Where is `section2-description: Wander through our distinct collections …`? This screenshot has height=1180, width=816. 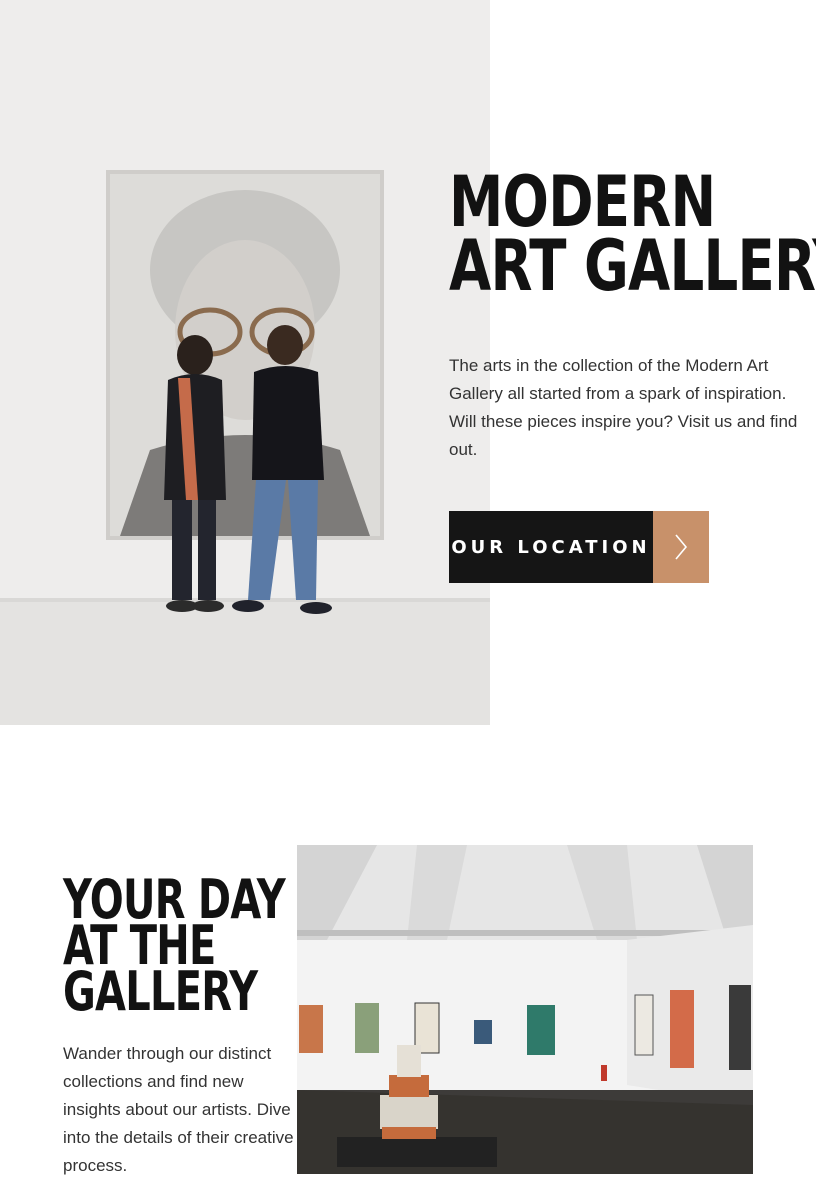 section2-description: Wander through our distinct collections … is located at coordinates (178, 1109).